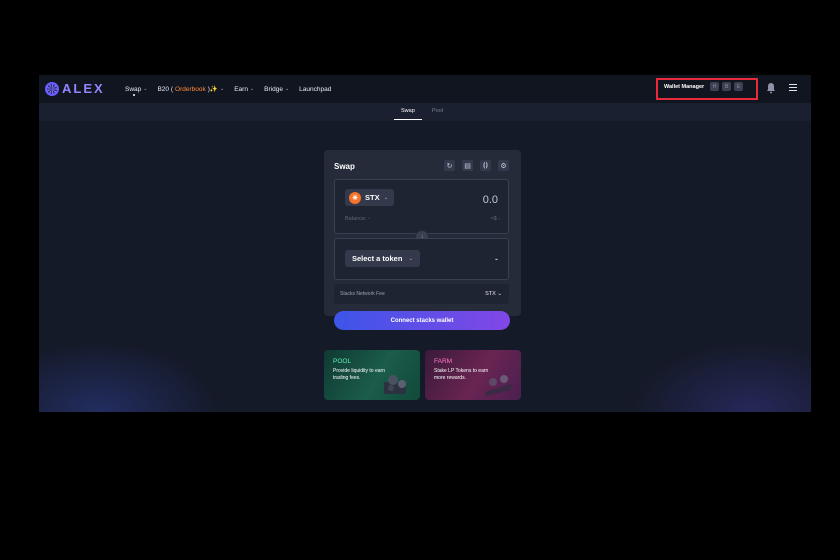  What do you see at coordinates (212, 89) in the screenshot?
I see `nav-item-label-suffix: )✨` at bounding box center [212, 89].